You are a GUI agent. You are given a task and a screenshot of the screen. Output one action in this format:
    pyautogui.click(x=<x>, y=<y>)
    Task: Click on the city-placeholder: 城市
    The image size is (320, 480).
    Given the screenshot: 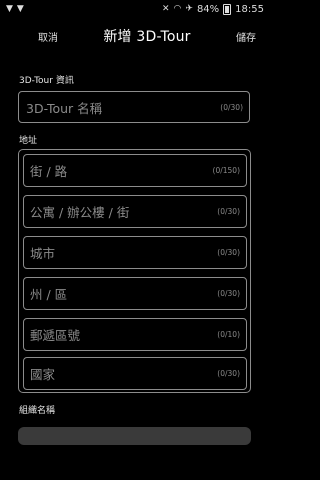 What is the action you would take?
    pyautogui.click(x=43, y=253)
    